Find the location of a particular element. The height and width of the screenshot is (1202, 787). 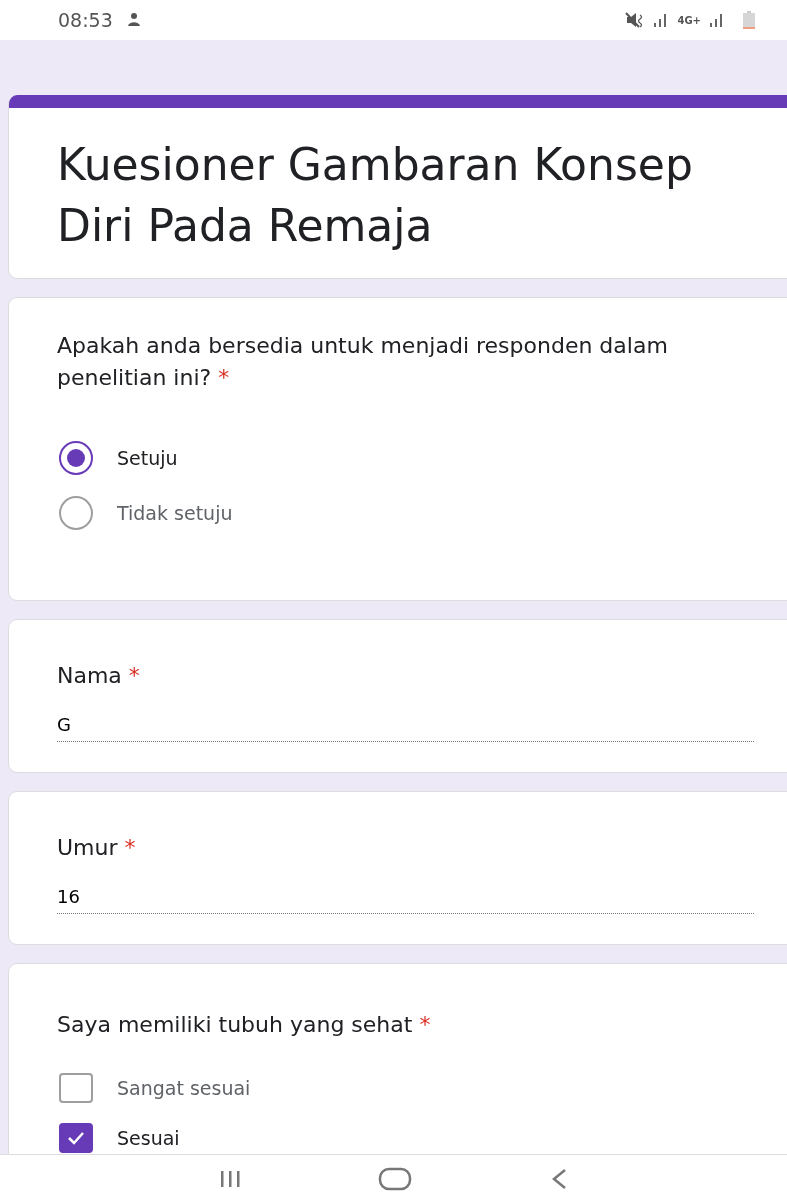

question-label: Apakah anda bersedia untuk menjadi responden dalam penelitian ini? * is located at coordinates (363, 362).